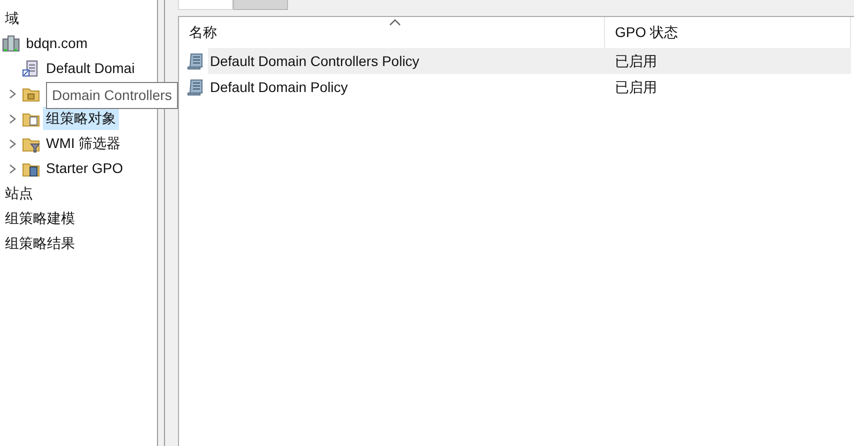 The width and height of the screenshot is (854, 446). What do you see at coordinates (112, 95) in the screenshot?
I see `tooltip: Domain Controllers` at bounding box center [112, 95].